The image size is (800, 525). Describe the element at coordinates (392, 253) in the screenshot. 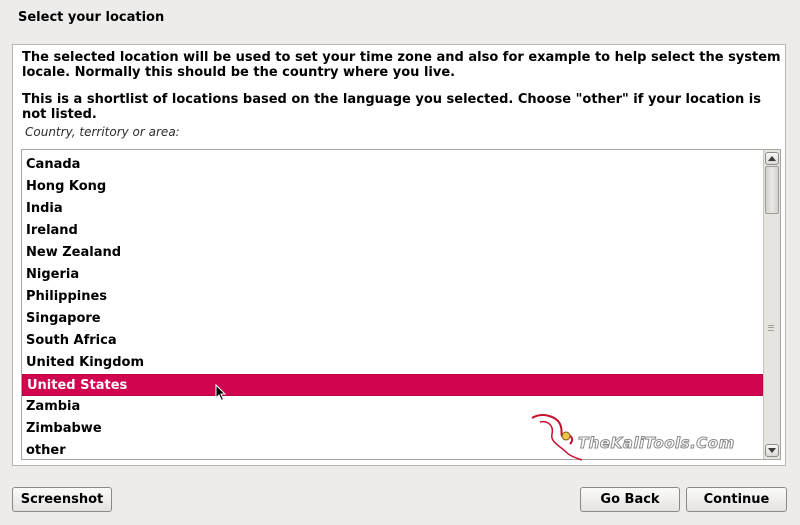

I see `list-item: New Zealand` at that location.